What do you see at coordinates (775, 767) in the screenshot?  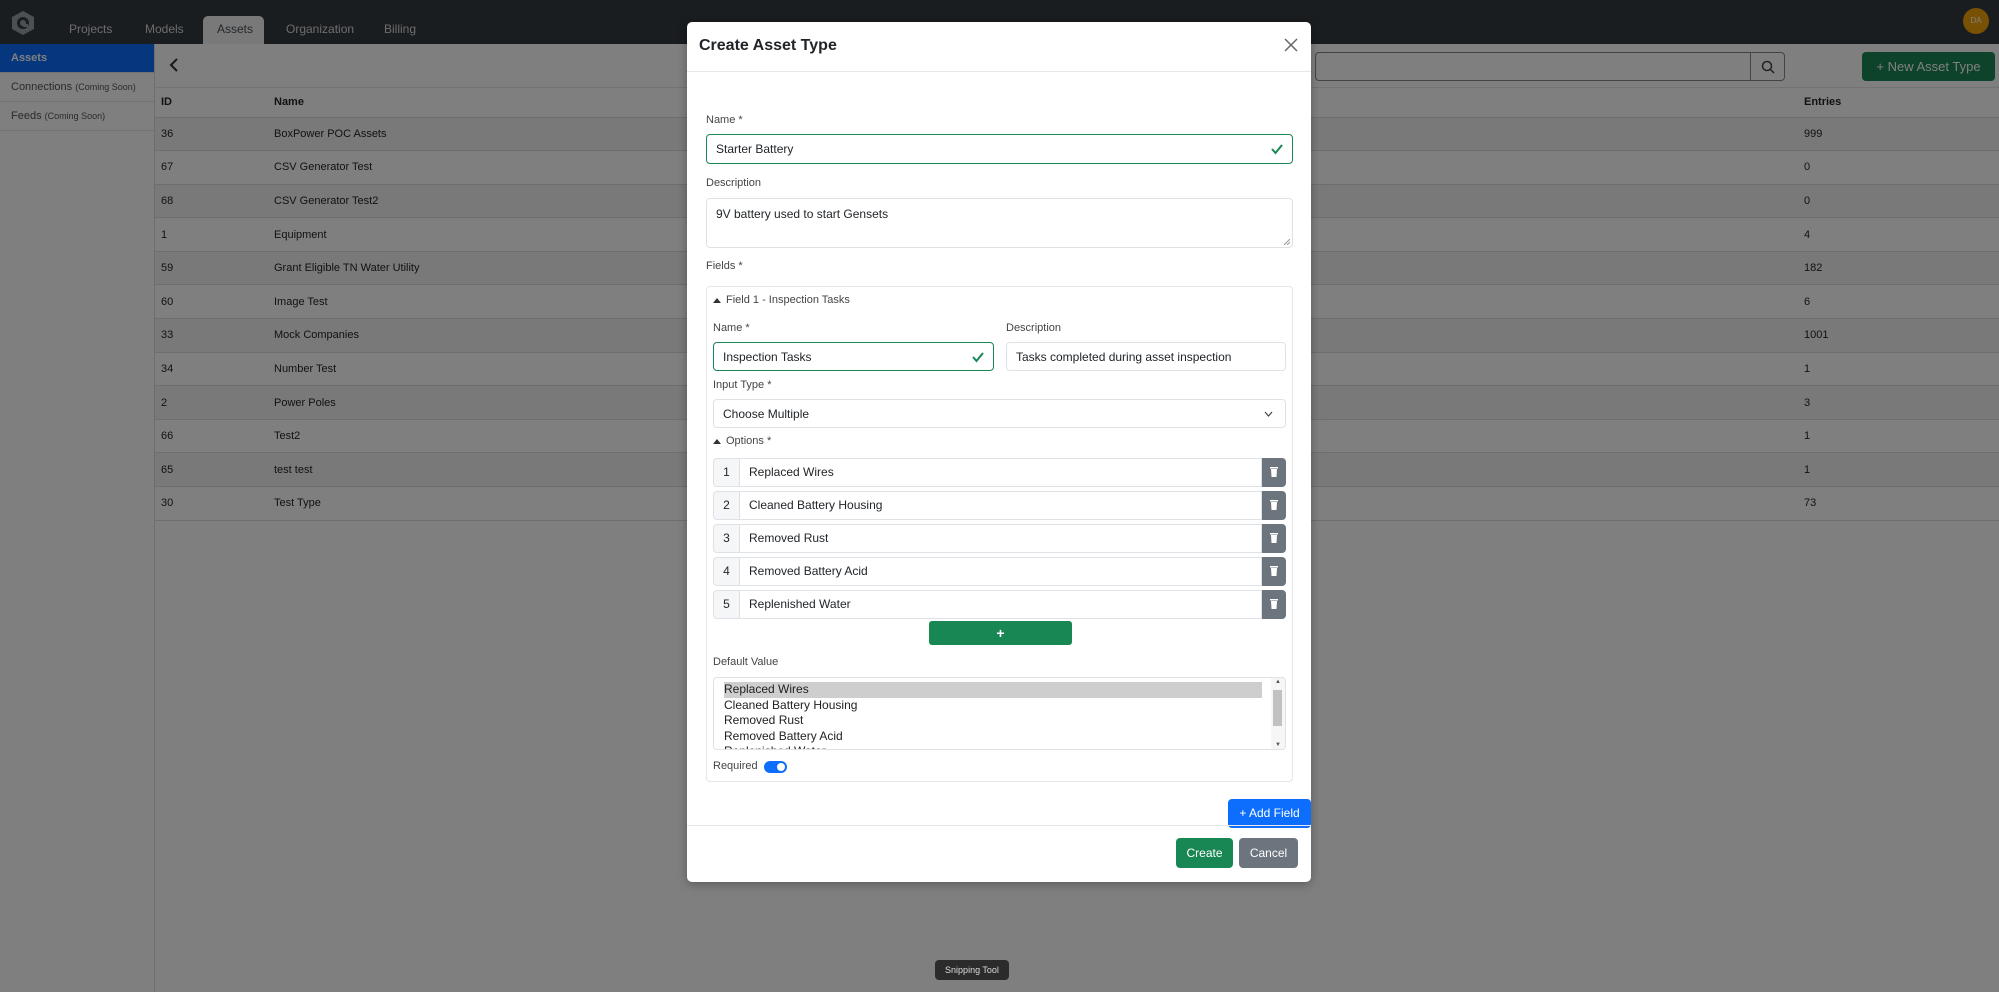 I see `required-toggle` at bounding box center [775, 767].